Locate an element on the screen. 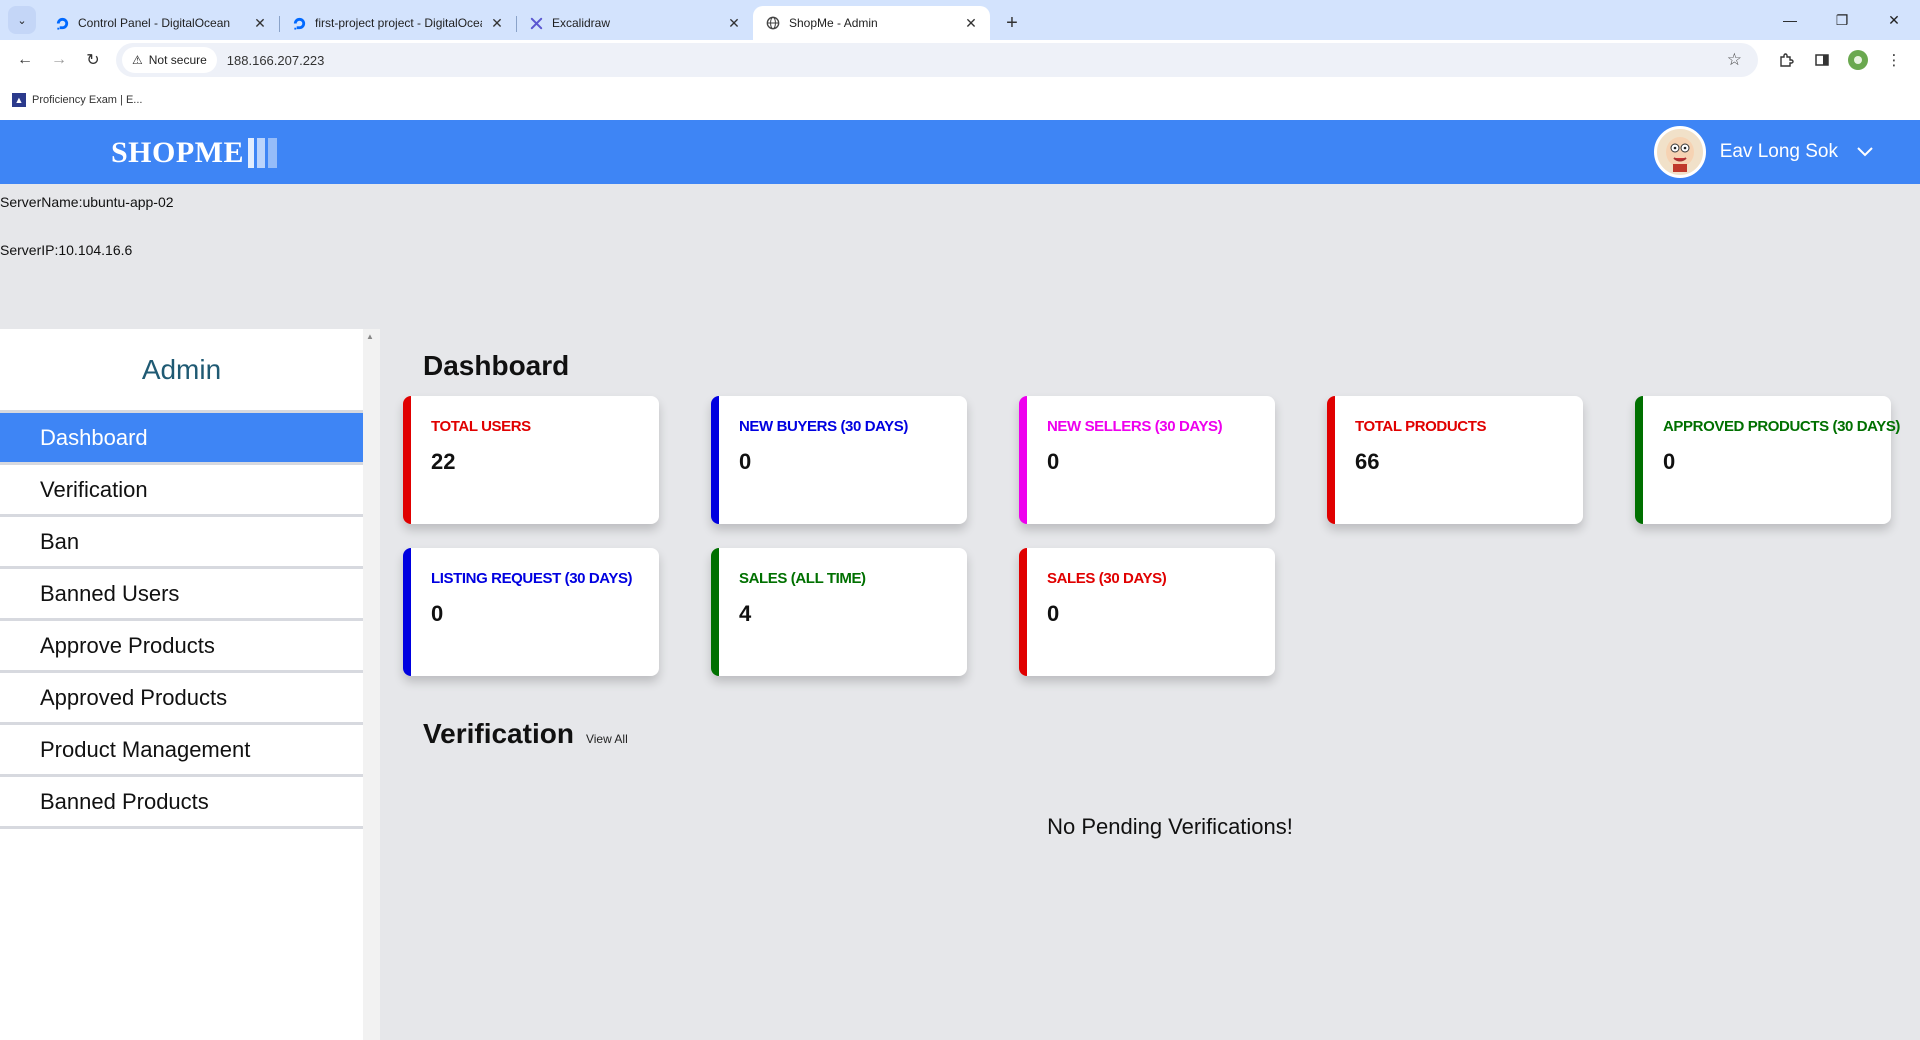 The height and width of the screenshot is (1040, 1920). sidebar-item-approved-products: Approved Products is located at coordinates (181, 699).